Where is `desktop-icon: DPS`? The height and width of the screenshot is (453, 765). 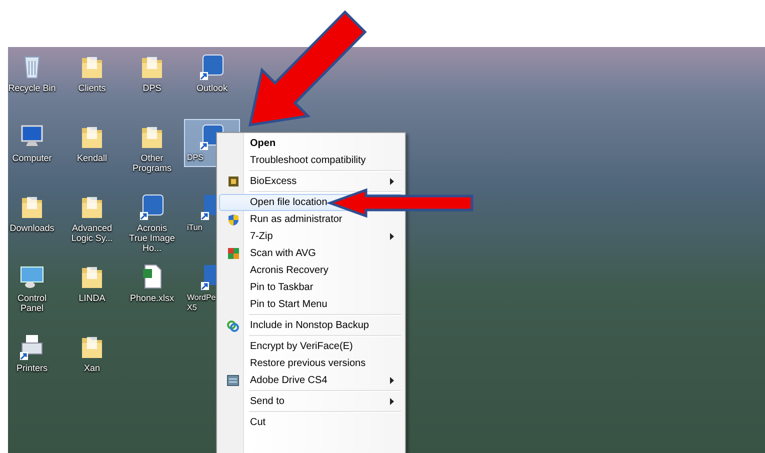 desktop-icon: DPS is located at coordinates (152, 73).